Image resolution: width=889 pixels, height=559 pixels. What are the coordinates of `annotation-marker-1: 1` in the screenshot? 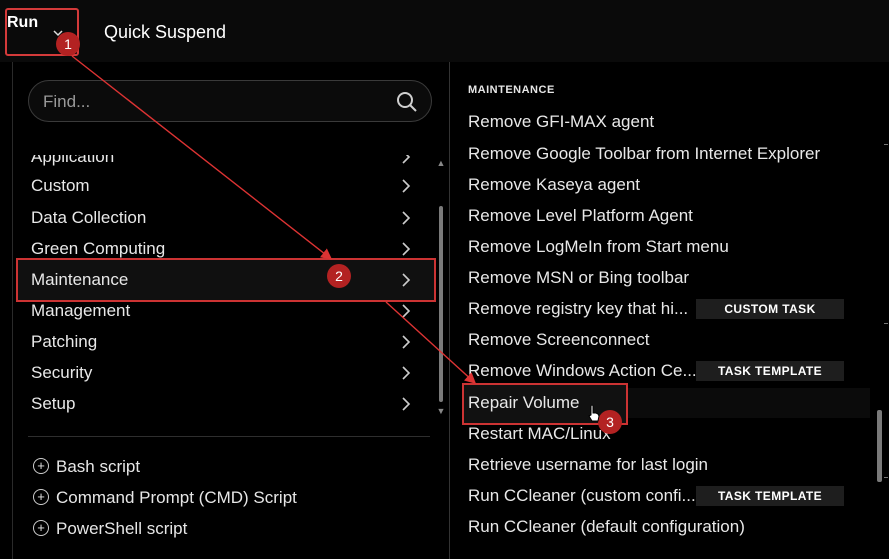 It's located at (68, 44).